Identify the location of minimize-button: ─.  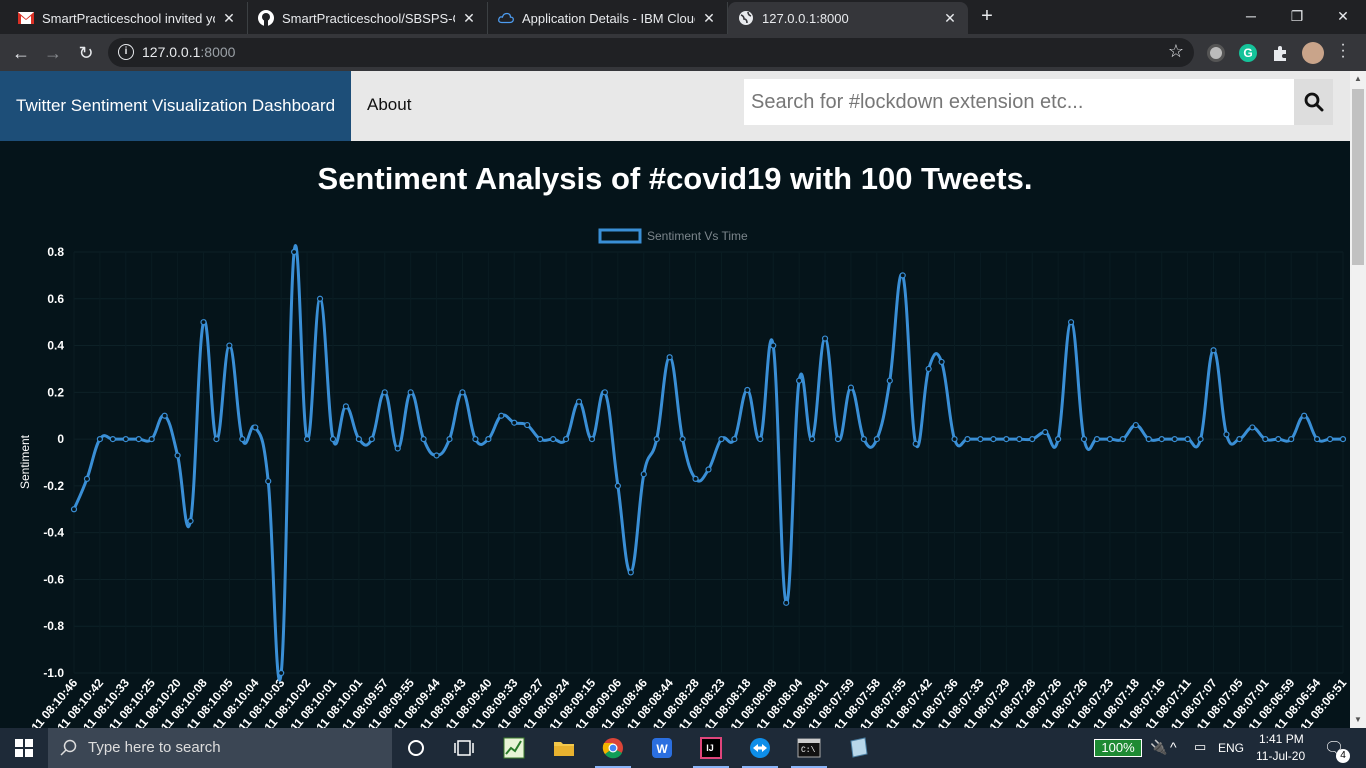
(1251, 16).